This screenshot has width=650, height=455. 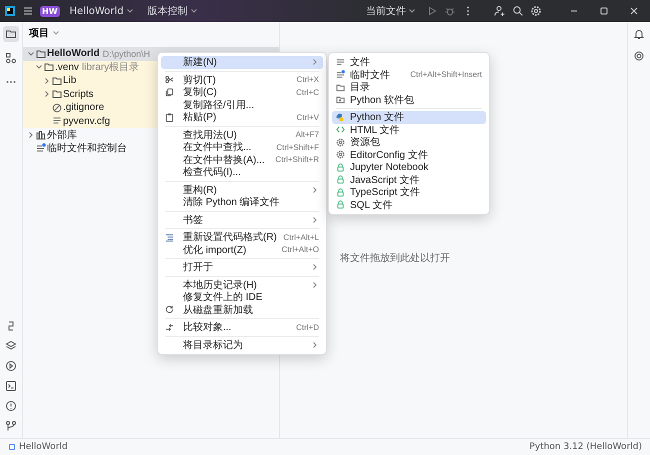 I want to click on search-icon, so click(x=518, y=11).